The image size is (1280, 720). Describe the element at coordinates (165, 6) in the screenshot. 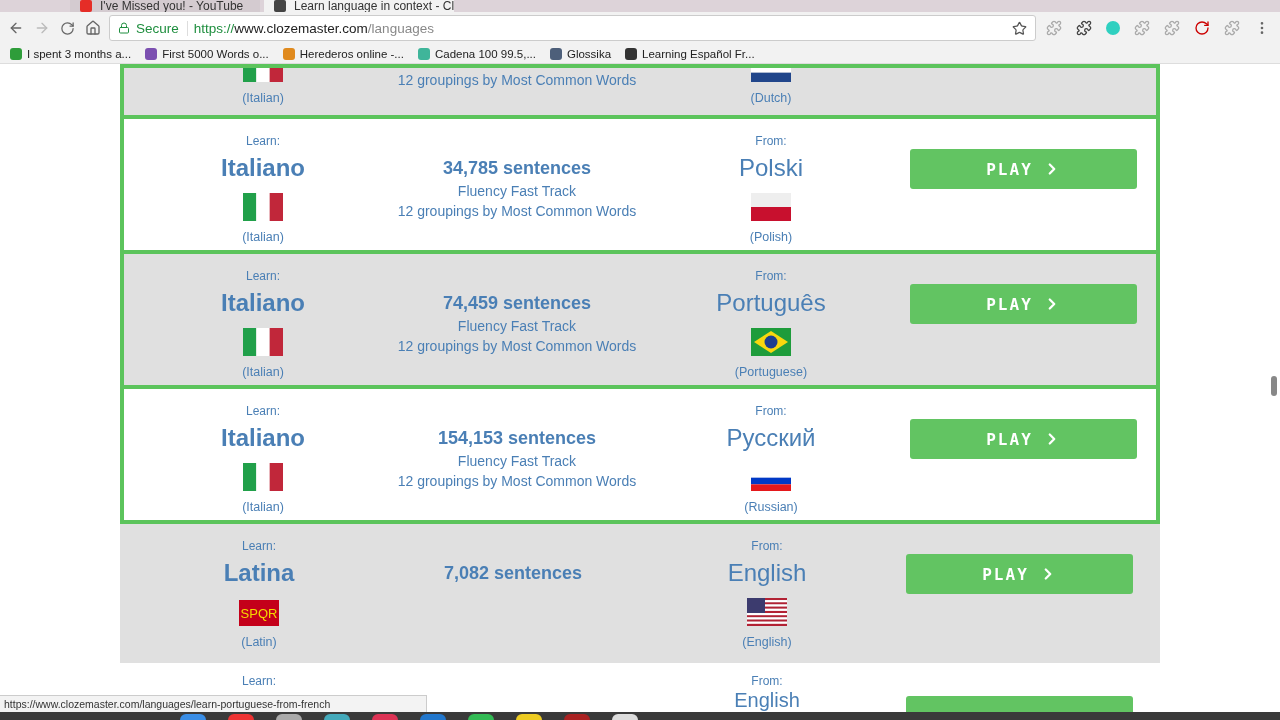

I see `browser-tab: I've Missed you! - YouTube` at that location.